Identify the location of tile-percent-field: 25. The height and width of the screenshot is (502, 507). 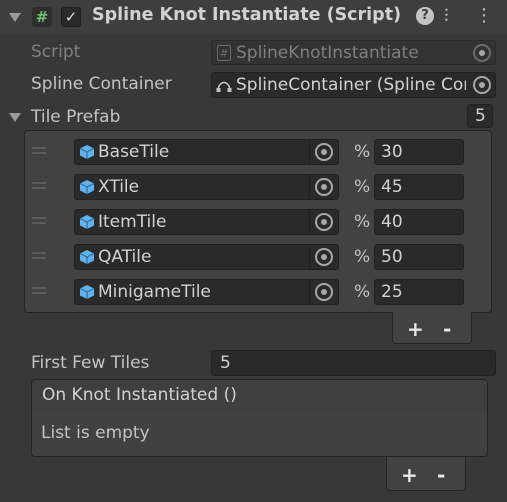
(419, 292).